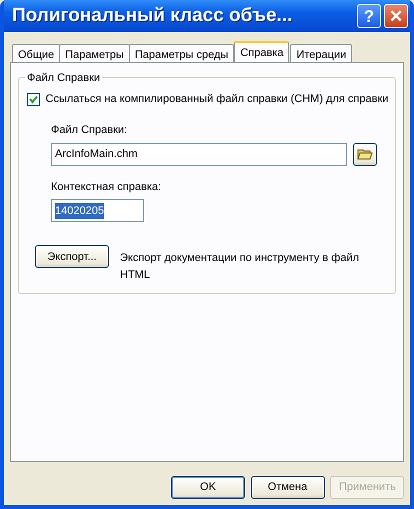 The height and width of the screenshot is (509, 414). Describe the element at coordinates (208, 487) in the screenshot. I see `dialog-button: OK` at that location.